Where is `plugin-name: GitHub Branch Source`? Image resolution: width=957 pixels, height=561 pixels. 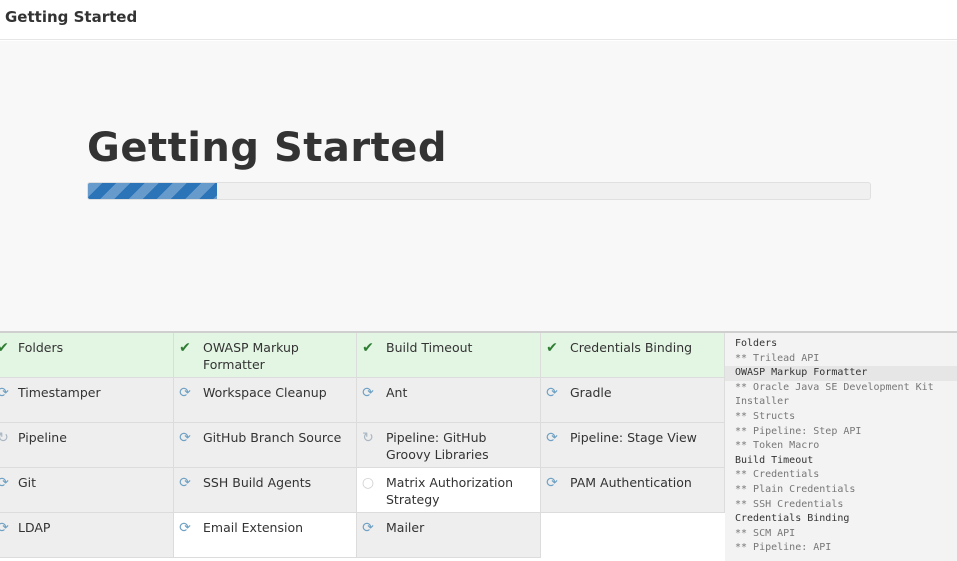
plugin-name: GitHub Branch Source is located at coordinates (272, 437).